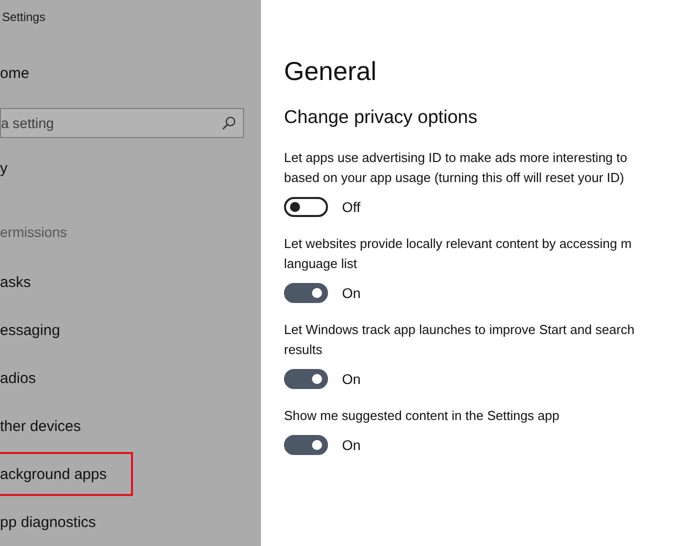  I want to click on nav-item: pp diagnostics, so click(48, 522).